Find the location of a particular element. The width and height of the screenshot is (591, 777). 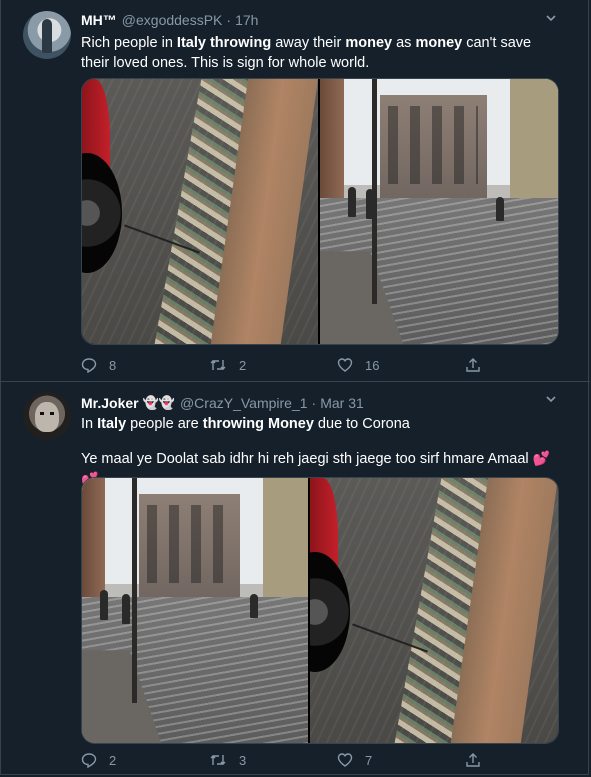

text-segment: people are is located at coordinates (164, 424).